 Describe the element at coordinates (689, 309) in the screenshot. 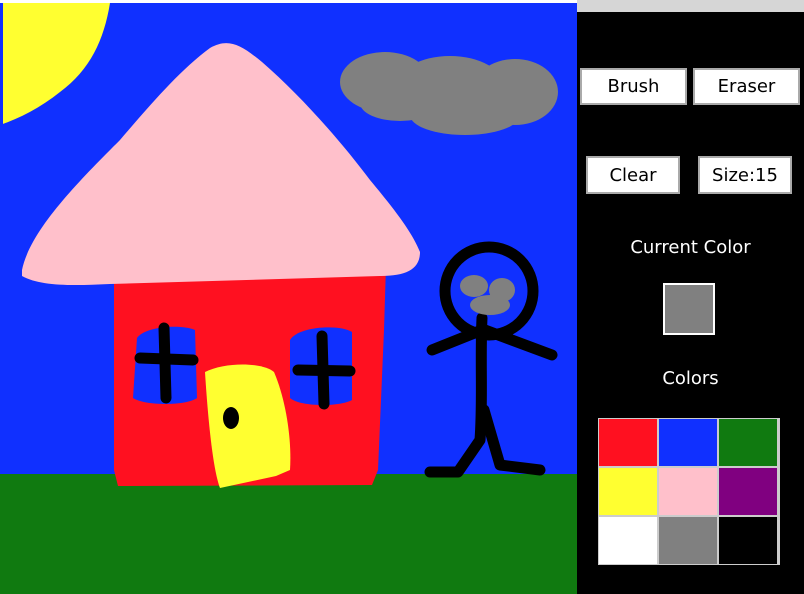

I see `current-color-swatch` at that location.